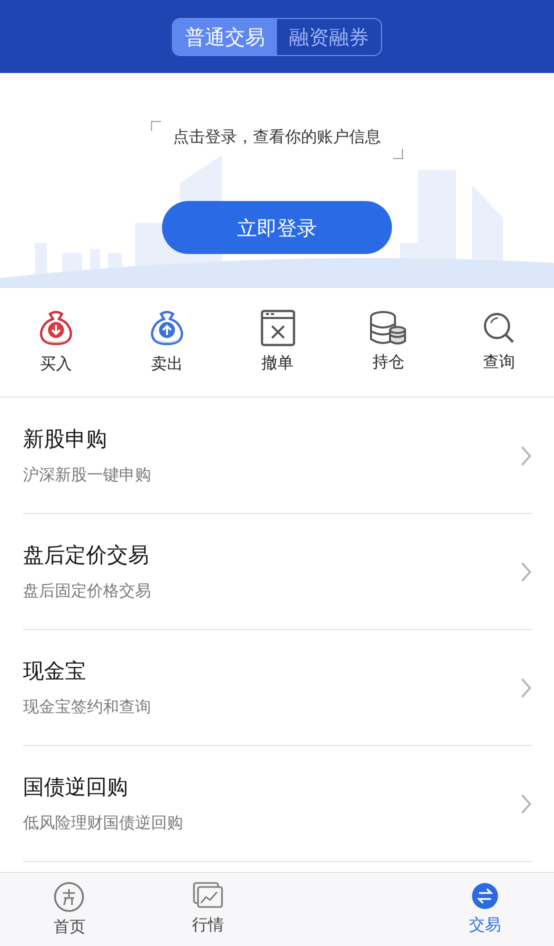 Image resolution: width=554 pixels, height=946 pixels. What do you see at coordinates (87, 707) in the screenshot?
I see `menu-subtitle: 现金宝签约和查询` at bounding box center [87, 707].